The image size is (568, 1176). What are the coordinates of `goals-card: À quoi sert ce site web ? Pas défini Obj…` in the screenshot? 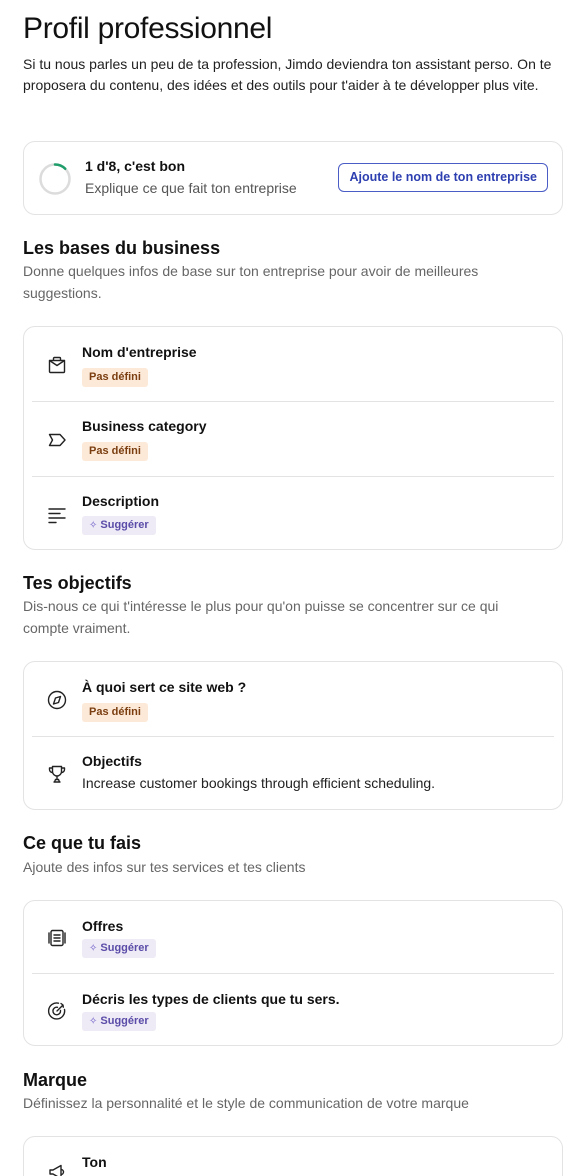 It's located at (293, 735).